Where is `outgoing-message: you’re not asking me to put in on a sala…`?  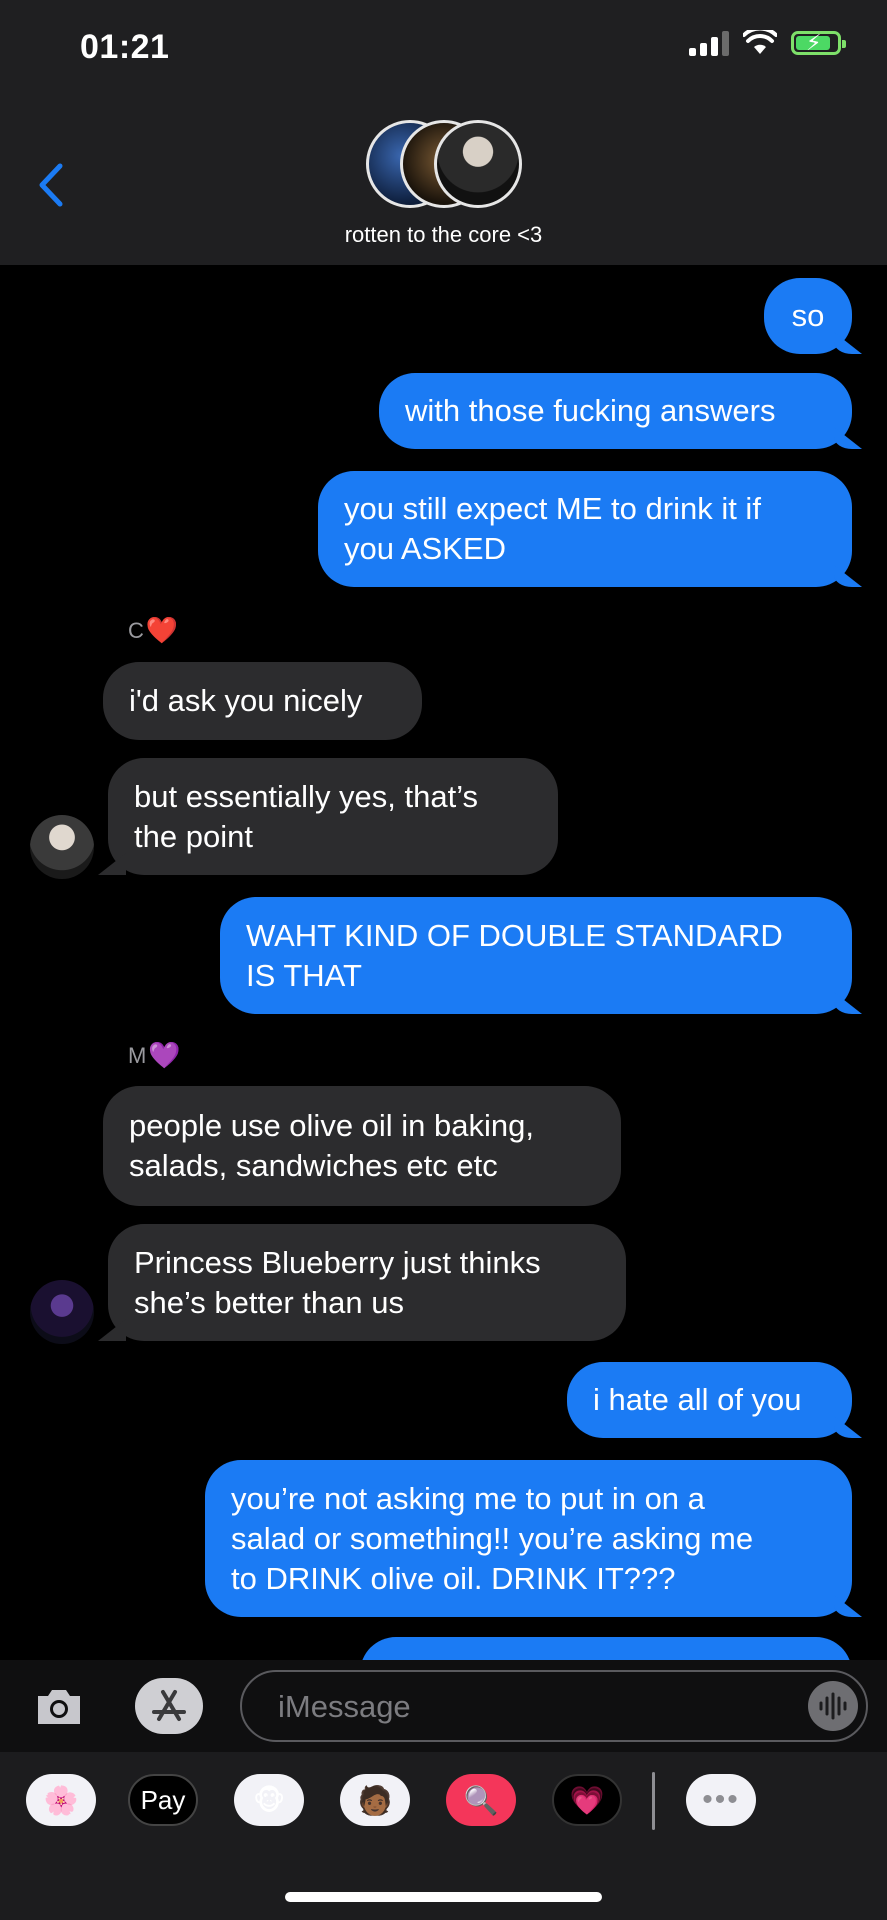
outgoing-message: you’re not asking me to put in on a sala… is located at coordinates (528, 1538).